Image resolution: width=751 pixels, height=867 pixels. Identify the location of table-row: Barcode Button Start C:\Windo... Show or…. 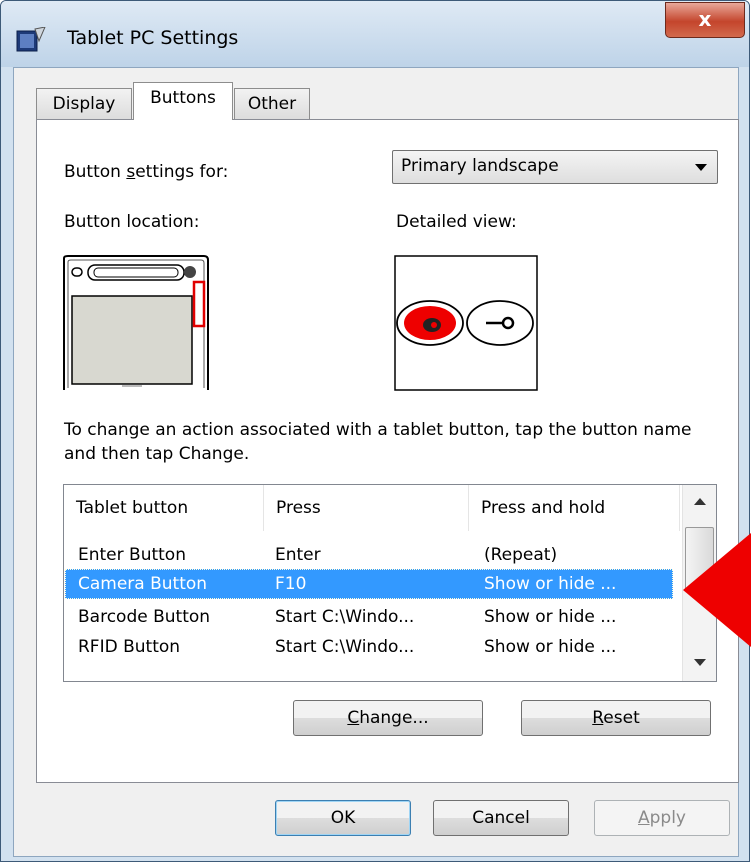
(369, 617).